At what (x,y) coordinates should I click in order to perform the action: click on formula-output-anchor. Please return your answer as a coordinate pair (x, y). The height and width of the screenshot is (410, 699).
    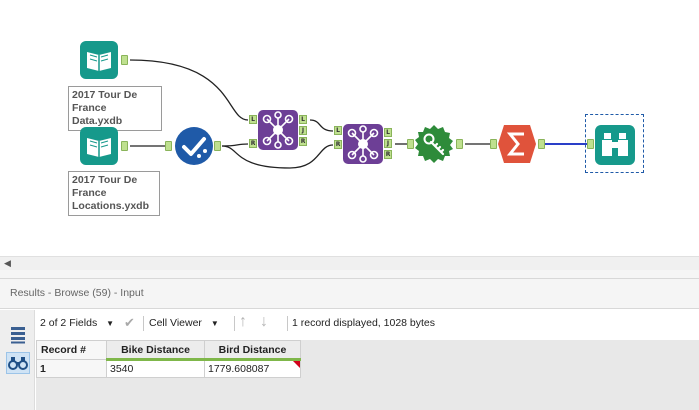
    Looking at the image, I should click on (459, 144).